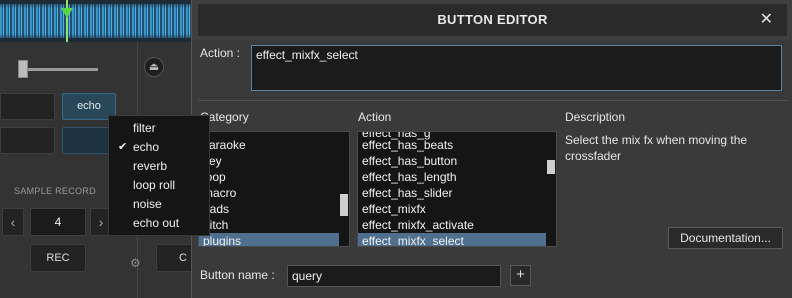 The width and height of the screenshot is (792, 298). I want to click on c-button: C, so click(176, 258).